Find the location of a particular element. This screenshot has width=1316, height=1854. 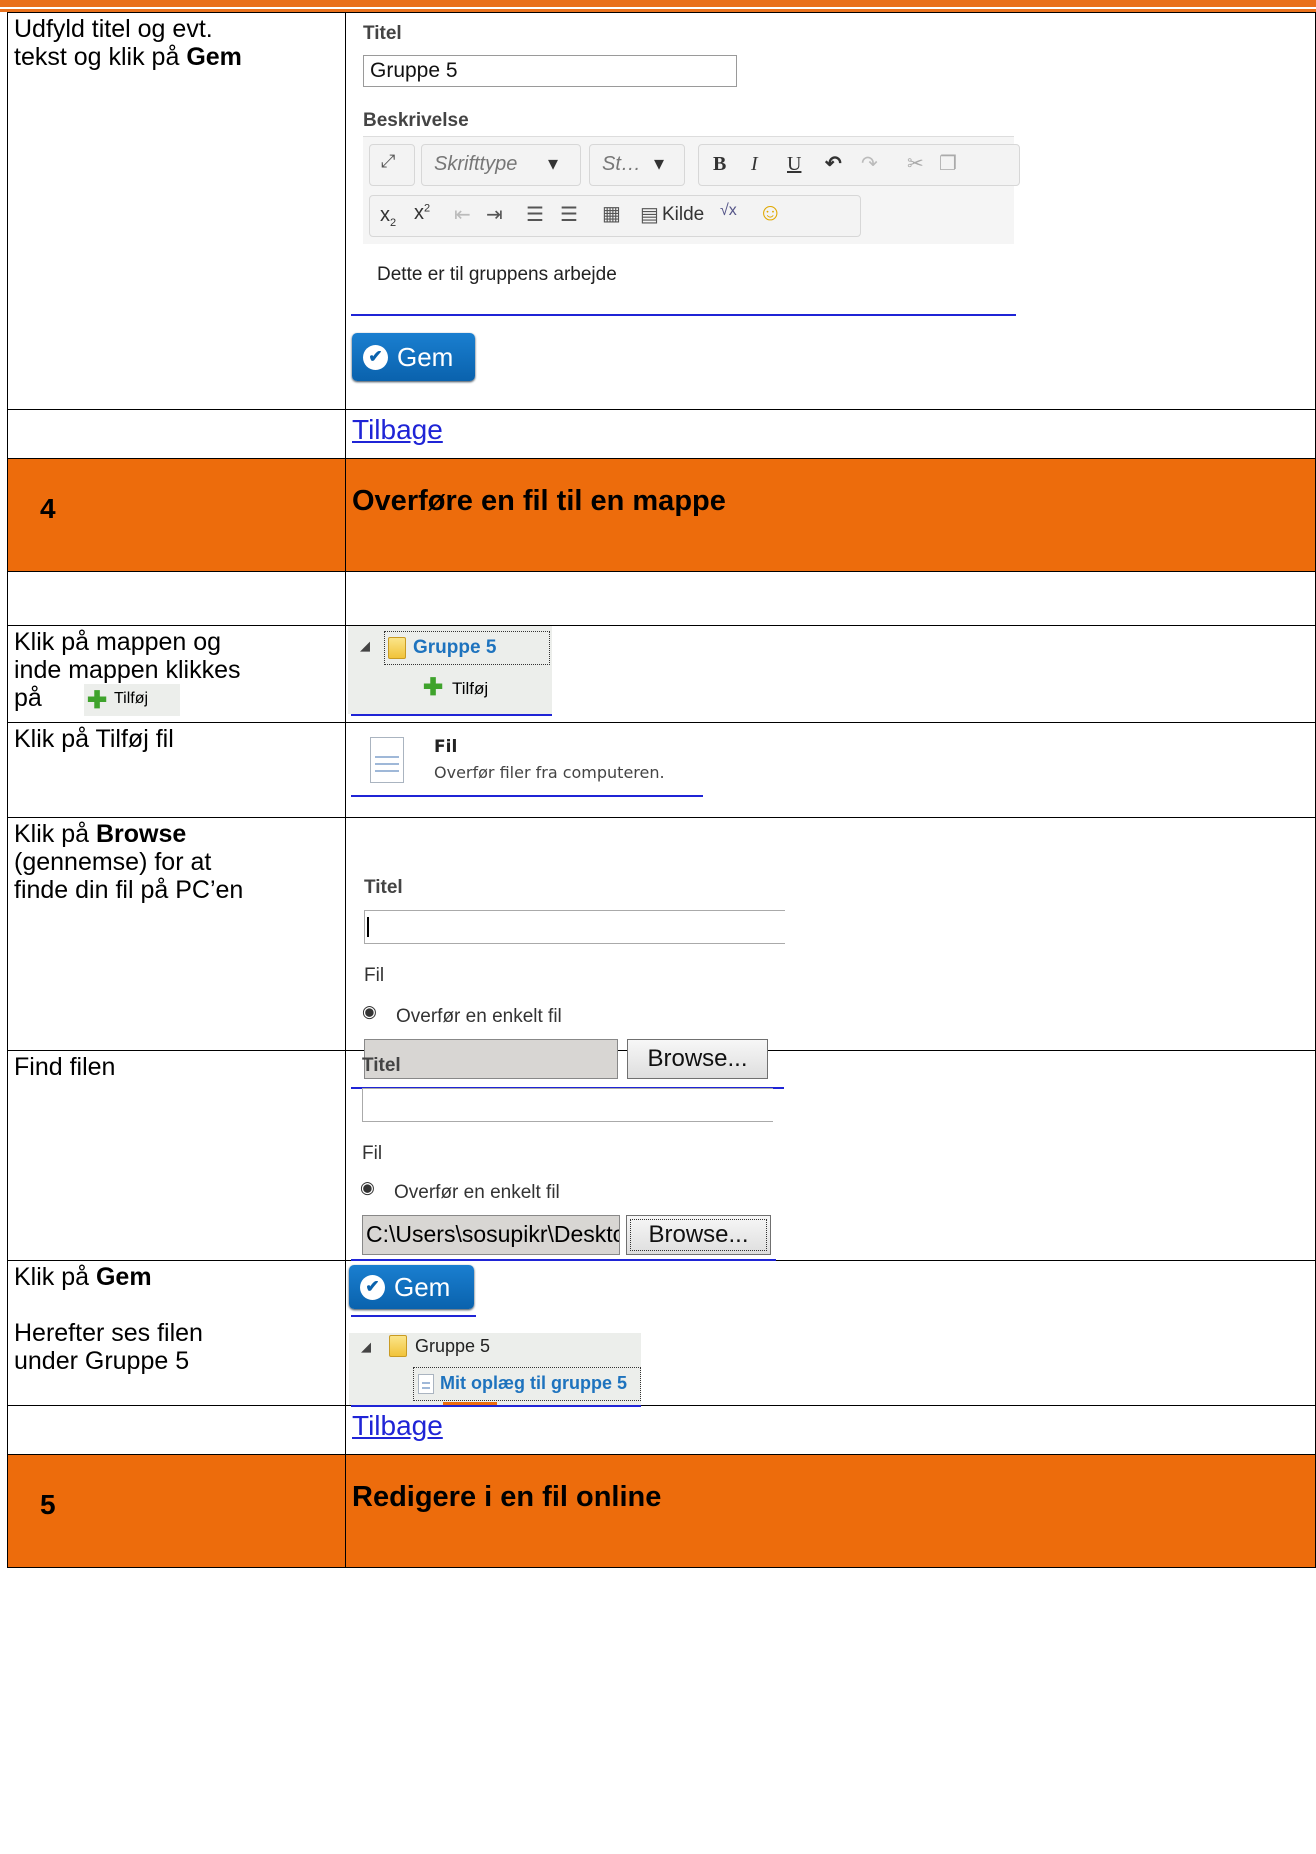

section-header: 4 Overføre en fil til en mappe is located at coordinates (661, 515).